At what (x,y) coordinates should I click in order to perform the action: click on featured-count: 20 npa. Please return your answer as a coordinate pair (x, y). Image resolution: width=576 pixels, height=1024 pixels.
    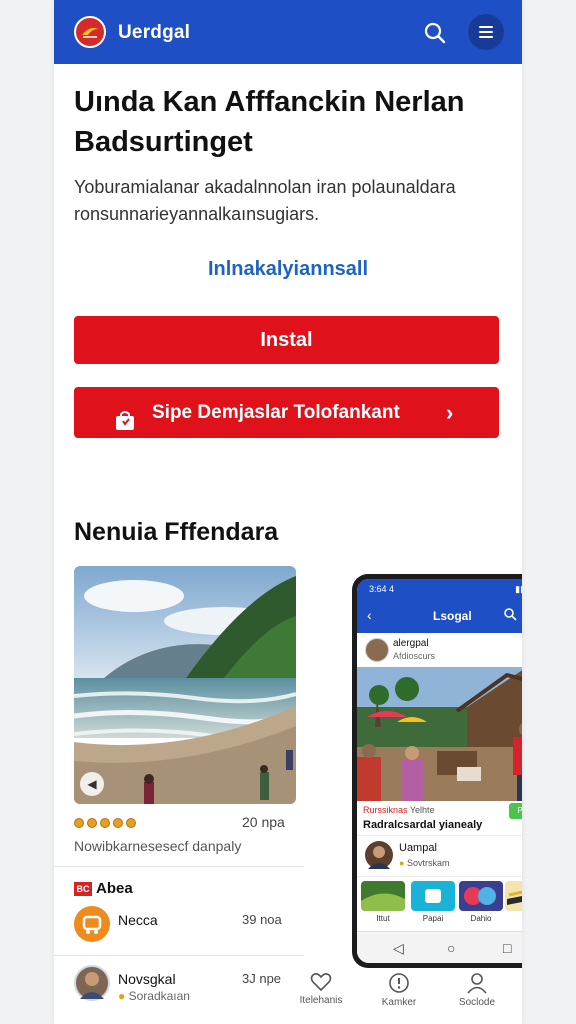
    Looking at the image, I should click on (263, 822).